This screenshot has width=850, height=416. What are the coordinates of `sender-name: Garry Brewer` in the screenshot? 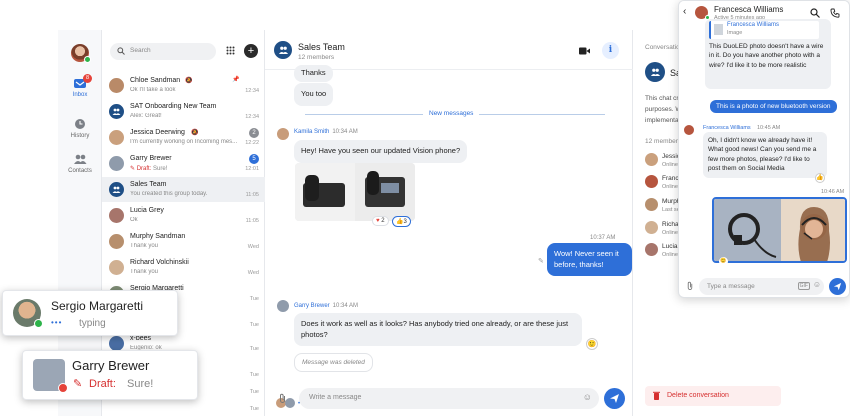 It's located at (312, 306).